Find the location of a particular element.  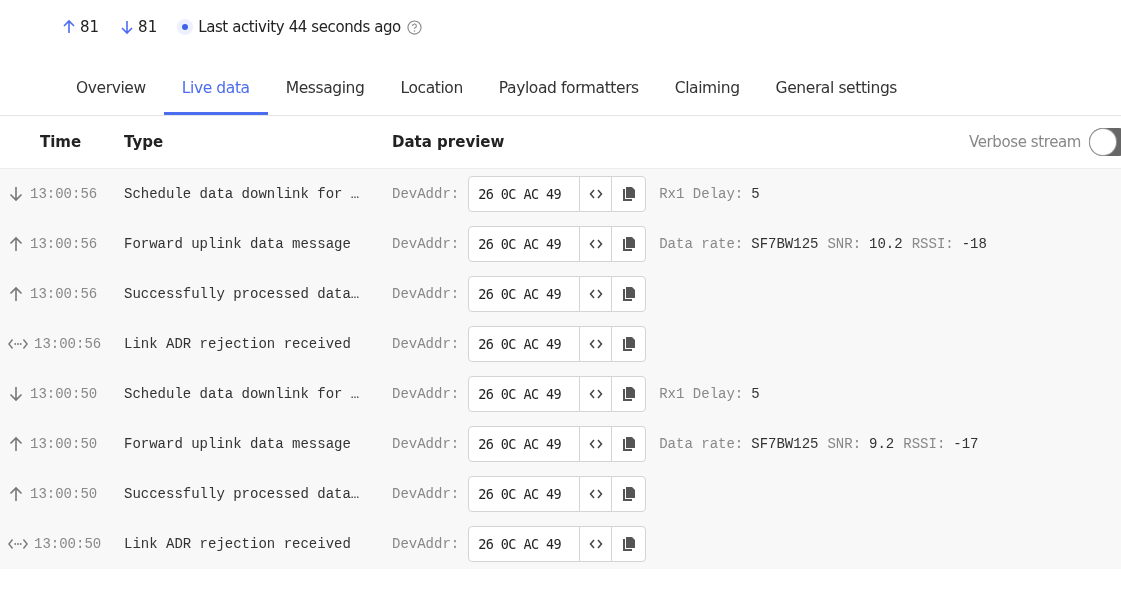

tab: Live data is located at coordinates (215, 84).